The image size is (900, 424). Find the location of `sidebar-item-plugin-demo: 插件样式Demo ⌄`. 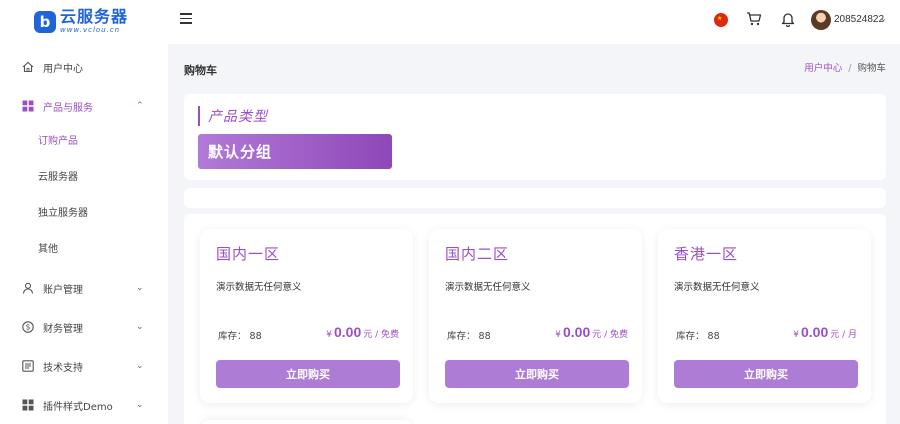

sidebar-item-plugin-demo: 插件样式Demo ⌄ is located at coordinates (84, 405).